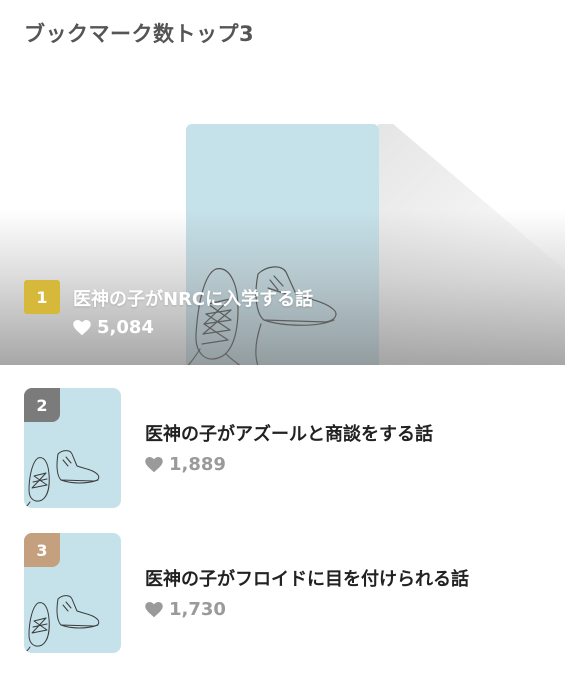  I want to click on work-title: 医神の子がフロイドに目を付けられる話, so click(307, 578).